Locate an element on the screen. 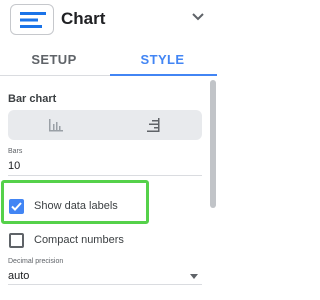  decimal-precision-underline is located at coordinates (105, 284).